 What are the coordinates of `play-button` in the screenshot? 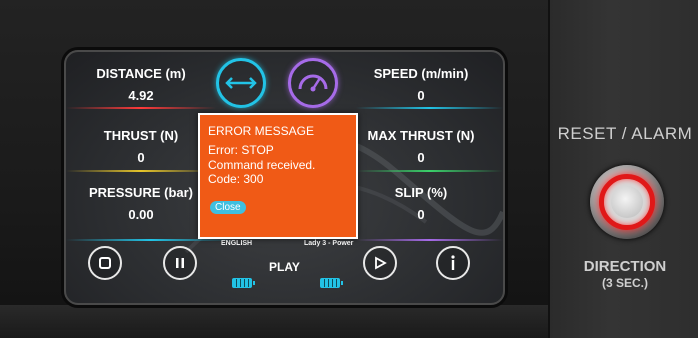 It's located at (380, 263).